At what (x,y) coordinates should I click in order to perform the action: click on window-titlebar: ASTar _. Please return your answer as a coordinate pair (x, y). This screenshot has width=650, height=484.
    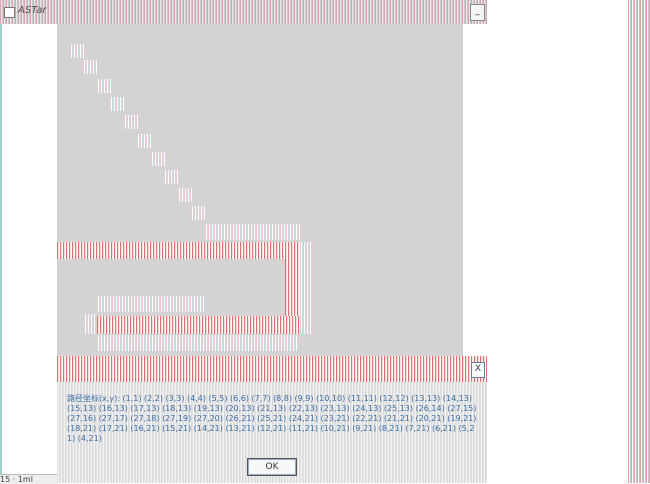
    Looking at the image, I should click on (243, 12).